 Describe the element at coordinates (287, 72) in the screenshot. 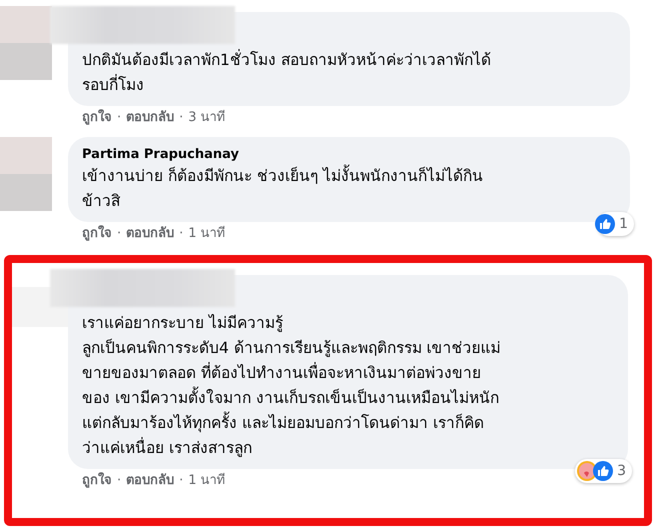

I see `comment-text: ปกติมันต้องมีเวลาพัก1ชั่วโมง สอบถามหัวหน้าค่ะว่าเวลาพักได้ รอบกี่โมง` at that location.